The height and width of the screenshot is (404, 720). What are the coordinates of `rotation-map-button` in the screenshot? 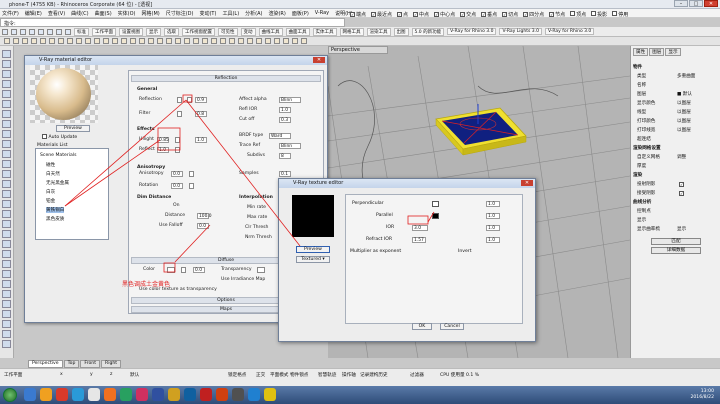 It's located at (191, 186).